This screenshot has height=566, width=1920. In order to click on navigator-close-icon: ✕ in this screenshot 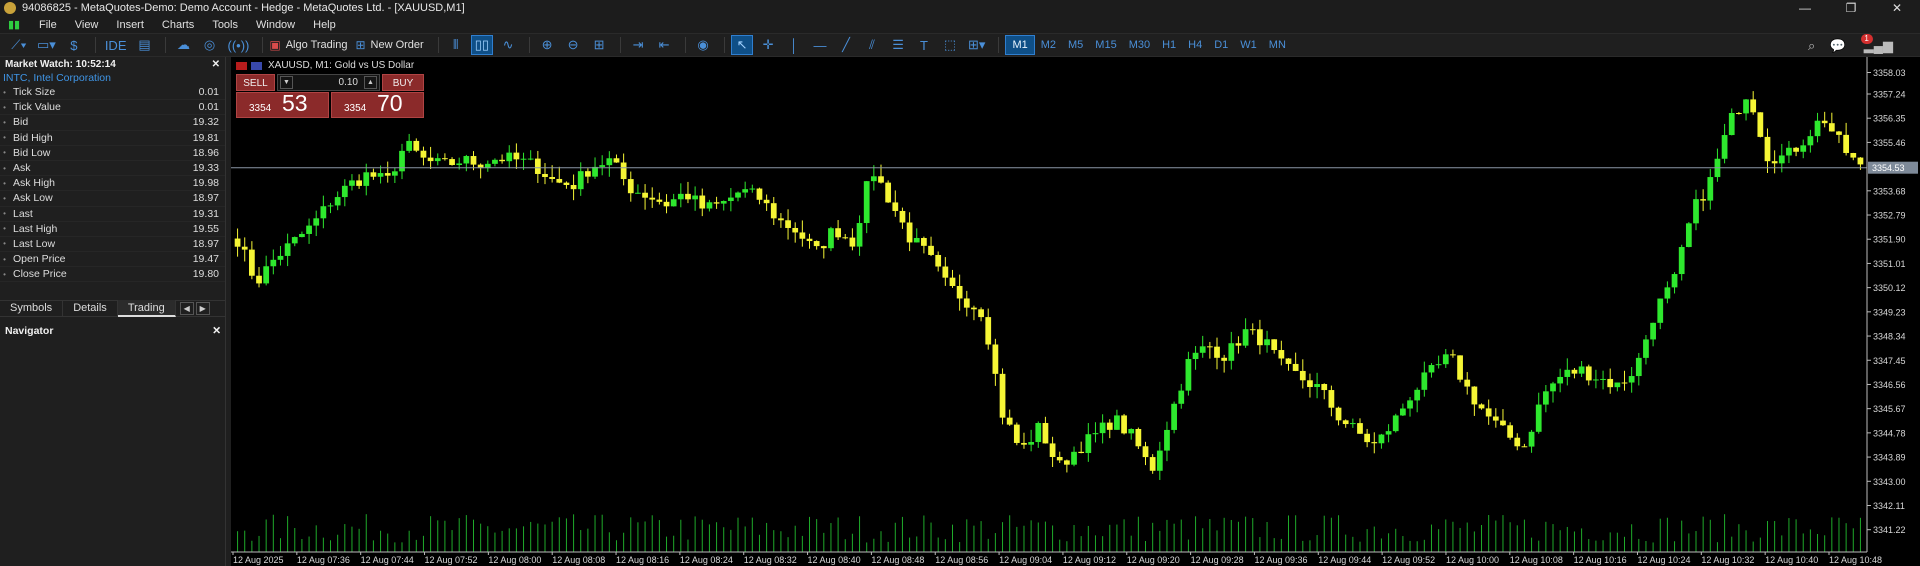, I will do `click(216, 331)`.